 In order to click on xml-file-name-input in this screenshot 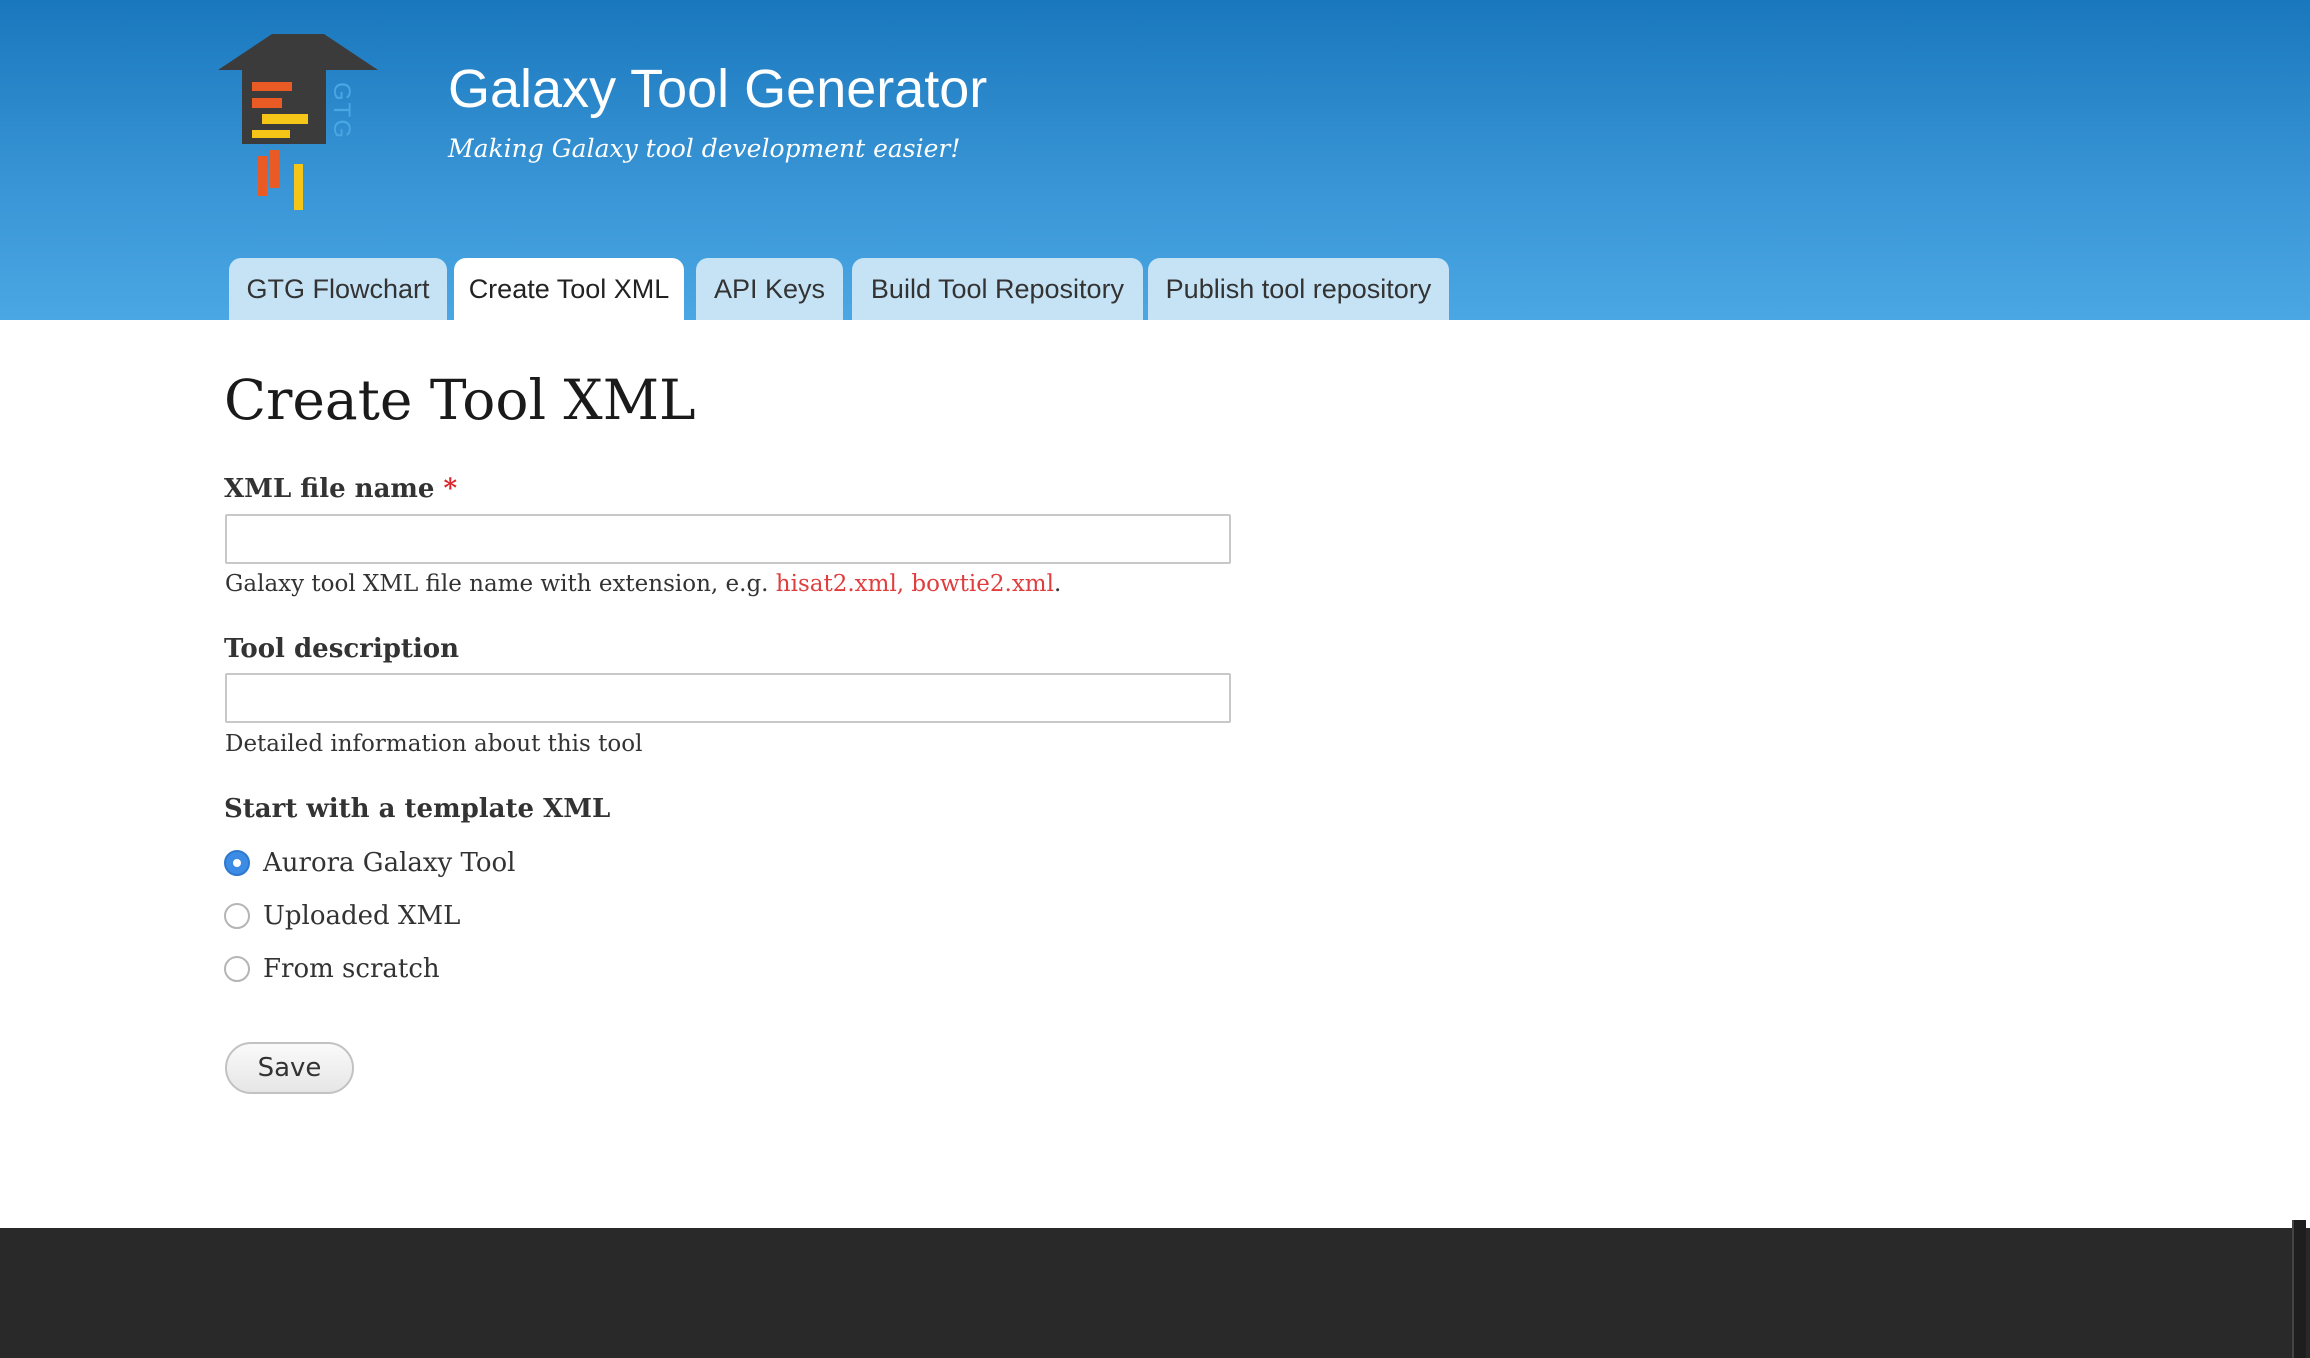, I will do `click(728, 539)`.